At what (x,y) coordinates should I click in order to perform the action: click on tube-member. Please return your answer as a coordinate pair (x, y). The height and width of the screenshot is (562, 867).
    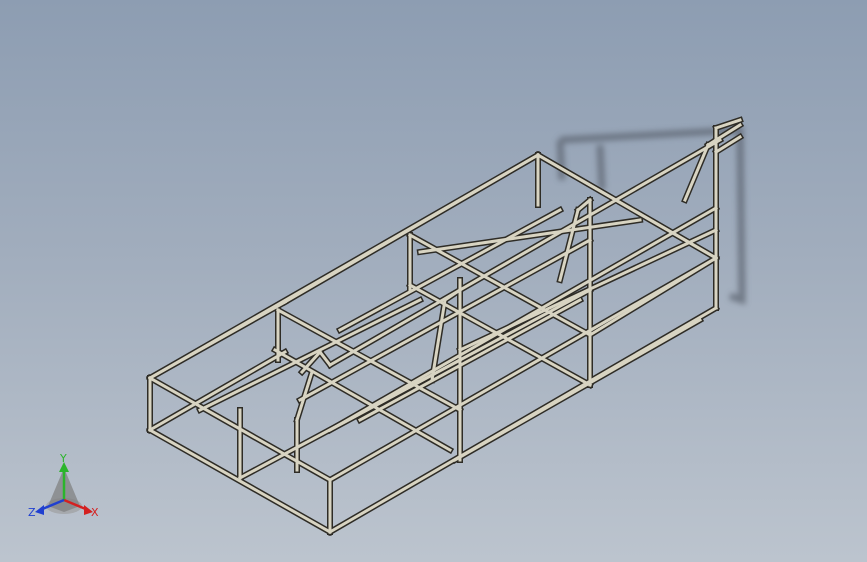
    Looking at the image, I should click on (450, 270).